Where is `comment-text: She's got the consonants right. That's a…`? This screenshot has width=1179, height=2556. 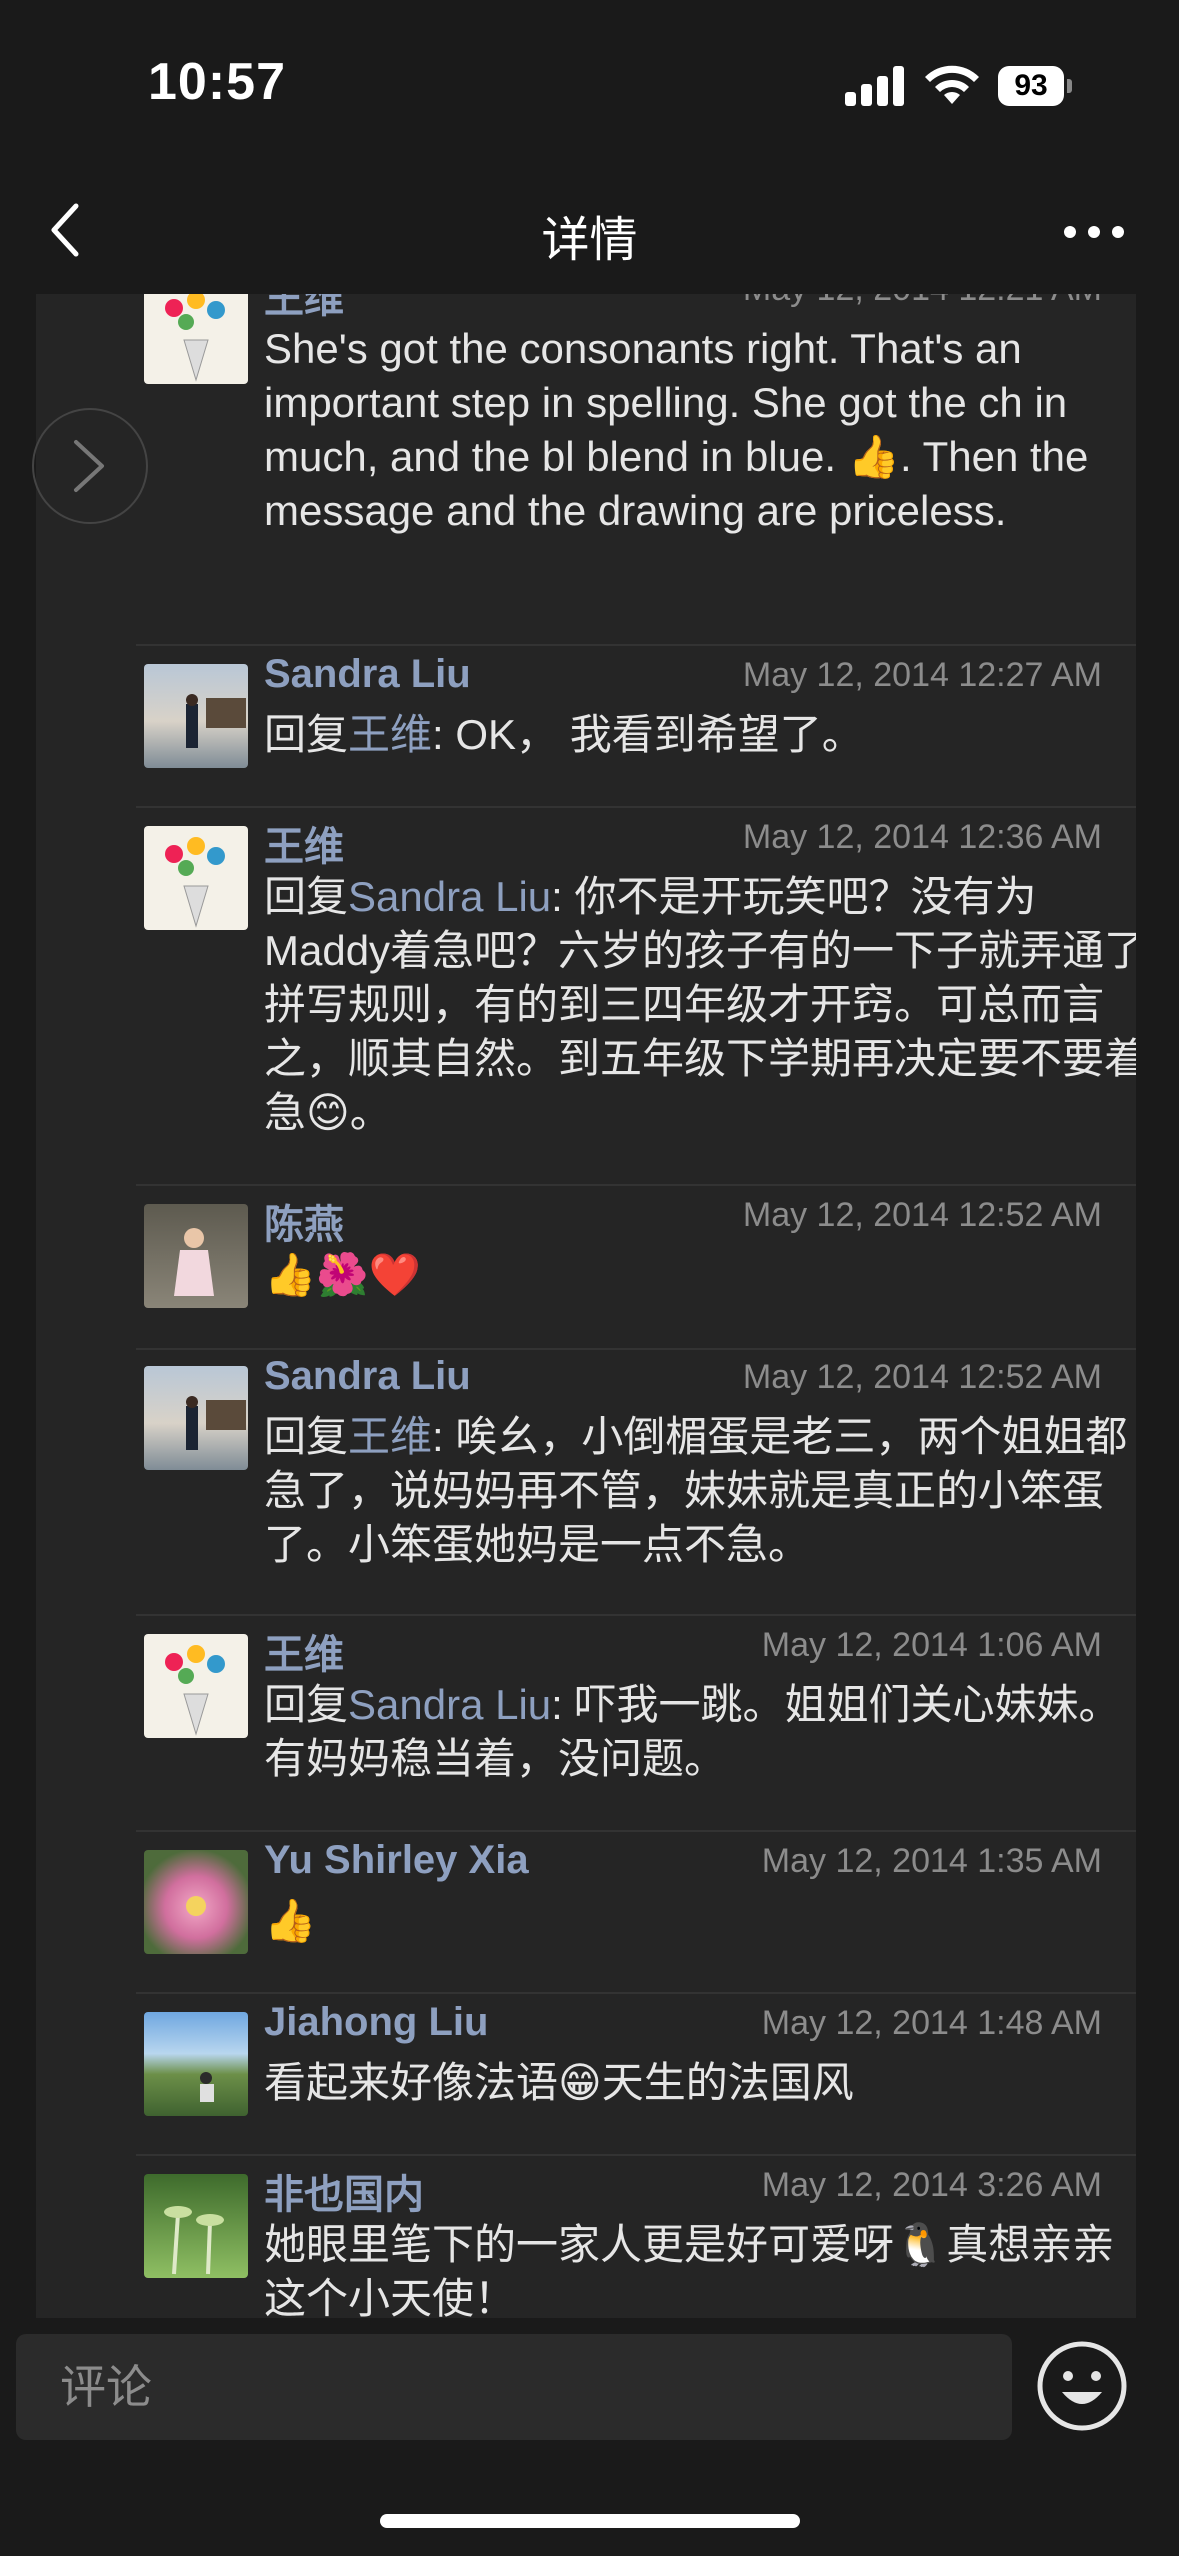 comment-text: She's got the consonants right. That's a… is located at coordinates (676, 429).